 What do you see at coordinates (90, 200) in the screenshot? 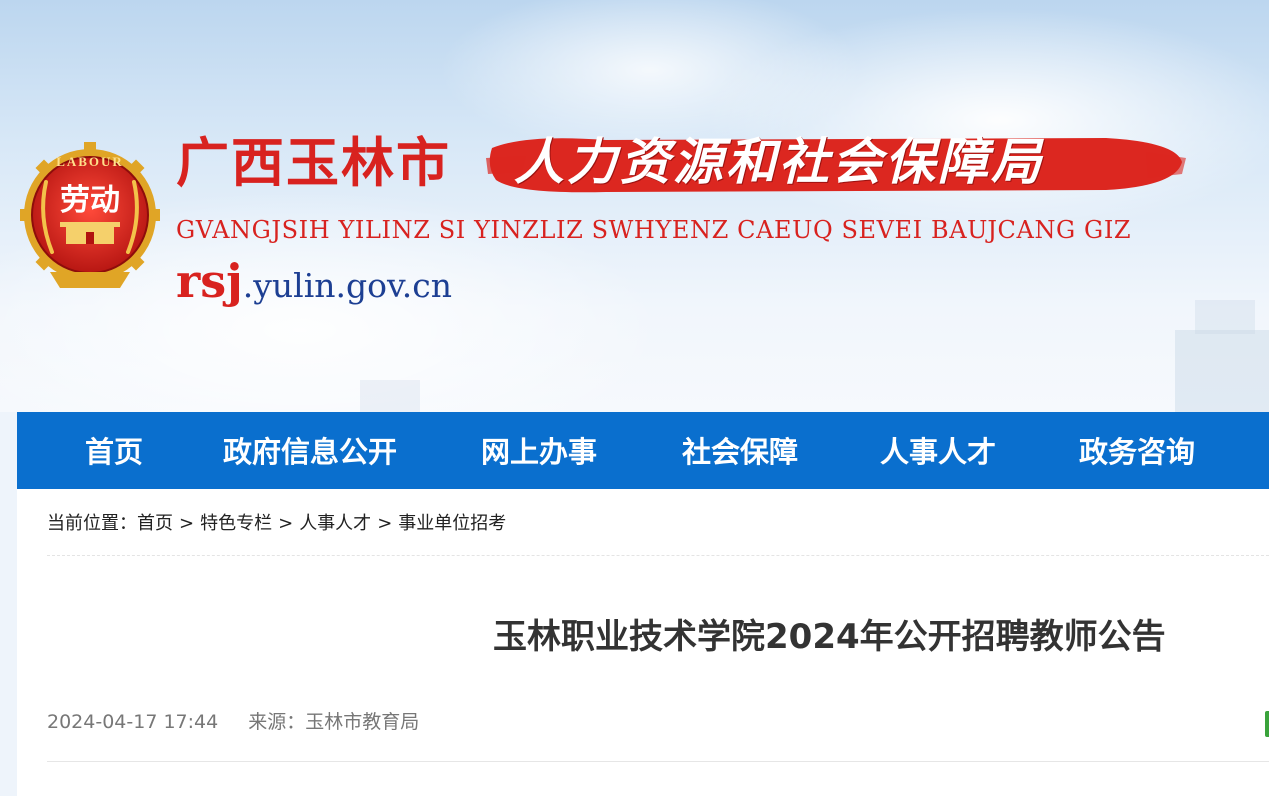
I see `svg-text: 劳动` at bounding box center [90, 200].